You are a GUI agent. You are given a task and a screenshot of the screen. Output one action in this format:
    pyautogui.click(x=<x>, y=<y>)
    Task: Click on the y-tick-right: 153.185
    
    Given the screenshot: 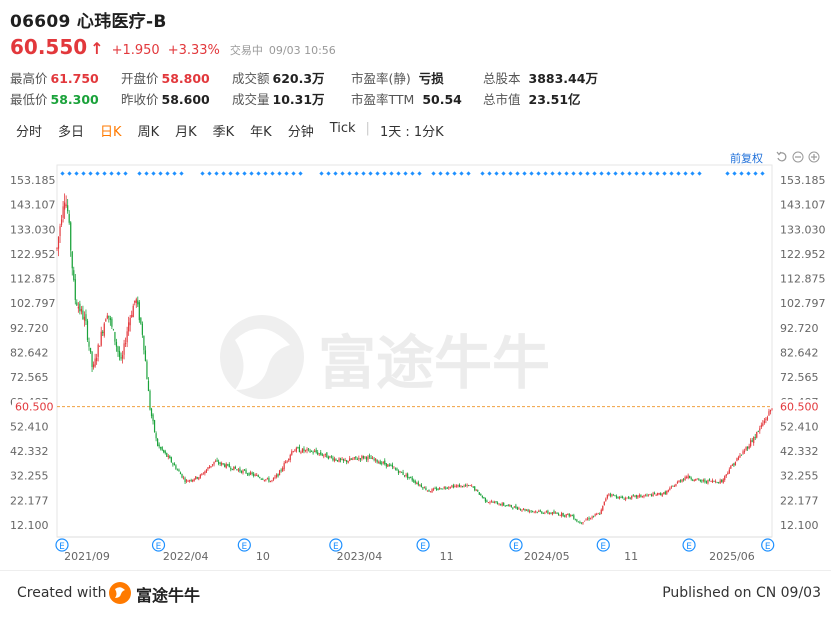 What is the action you would take?
    pyautogui.click(x=803, y=180)
    